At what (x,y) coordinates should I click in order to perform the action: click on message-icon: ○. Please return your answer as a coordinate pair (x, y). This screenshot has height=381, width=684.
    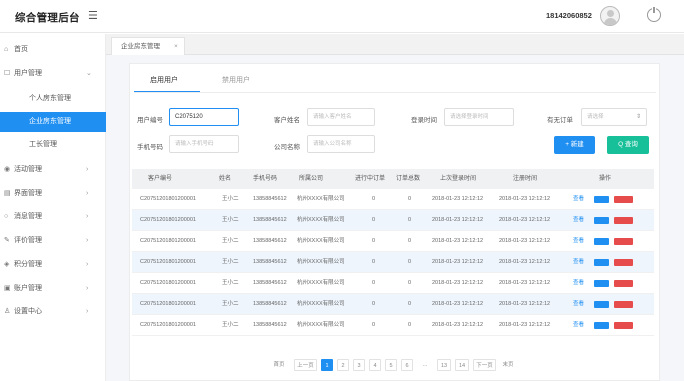
    Looking at the image, I should click on (6, 216).